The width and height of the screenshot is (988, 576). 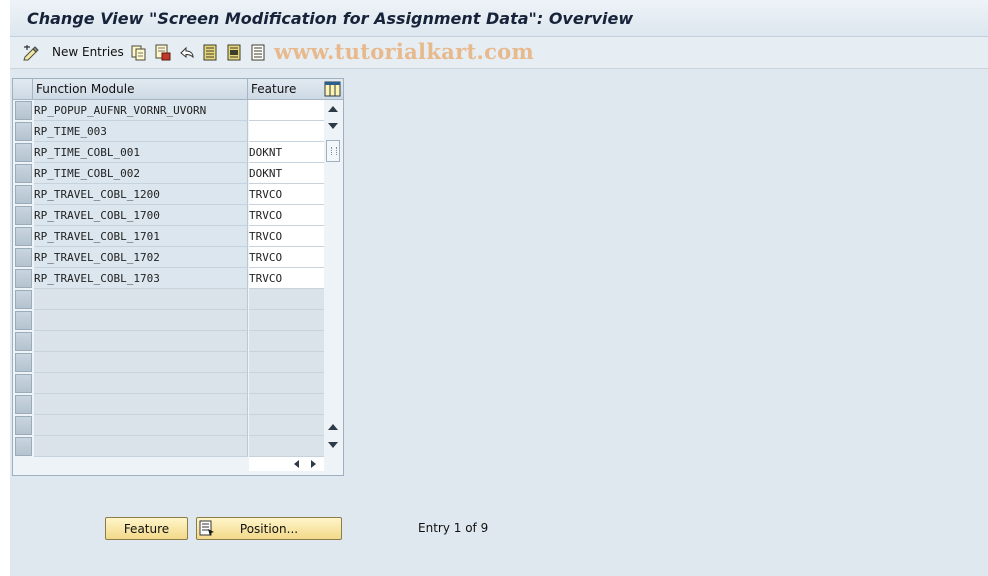 I want to click on table-row: RP_POPUP_AUFNR_VORNR_UVORN, so click(x=168, y=110).